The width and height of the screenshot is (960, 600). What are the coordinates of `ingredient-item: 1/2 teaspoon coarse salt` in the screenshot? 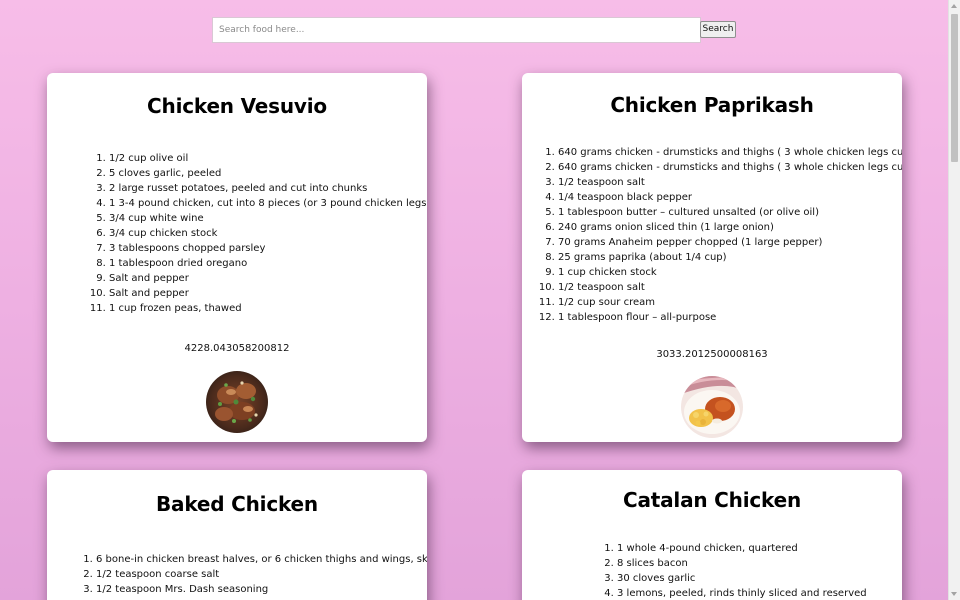 It's located at (261, 574).